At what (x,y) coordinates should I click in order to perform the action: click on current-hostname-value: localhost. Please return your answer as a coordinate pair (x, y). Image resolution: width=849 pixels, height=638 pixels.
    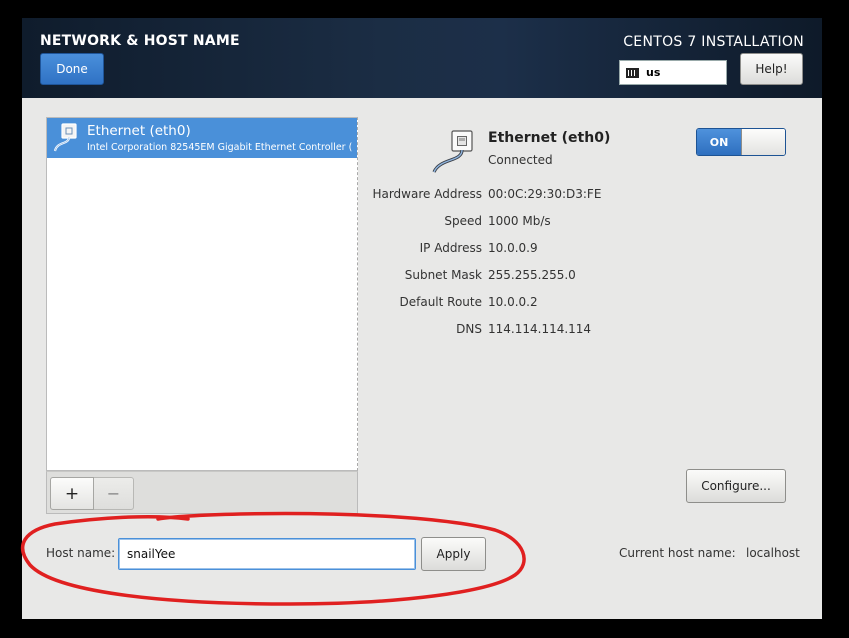
    Looking at the image, I should click on (773, 553).